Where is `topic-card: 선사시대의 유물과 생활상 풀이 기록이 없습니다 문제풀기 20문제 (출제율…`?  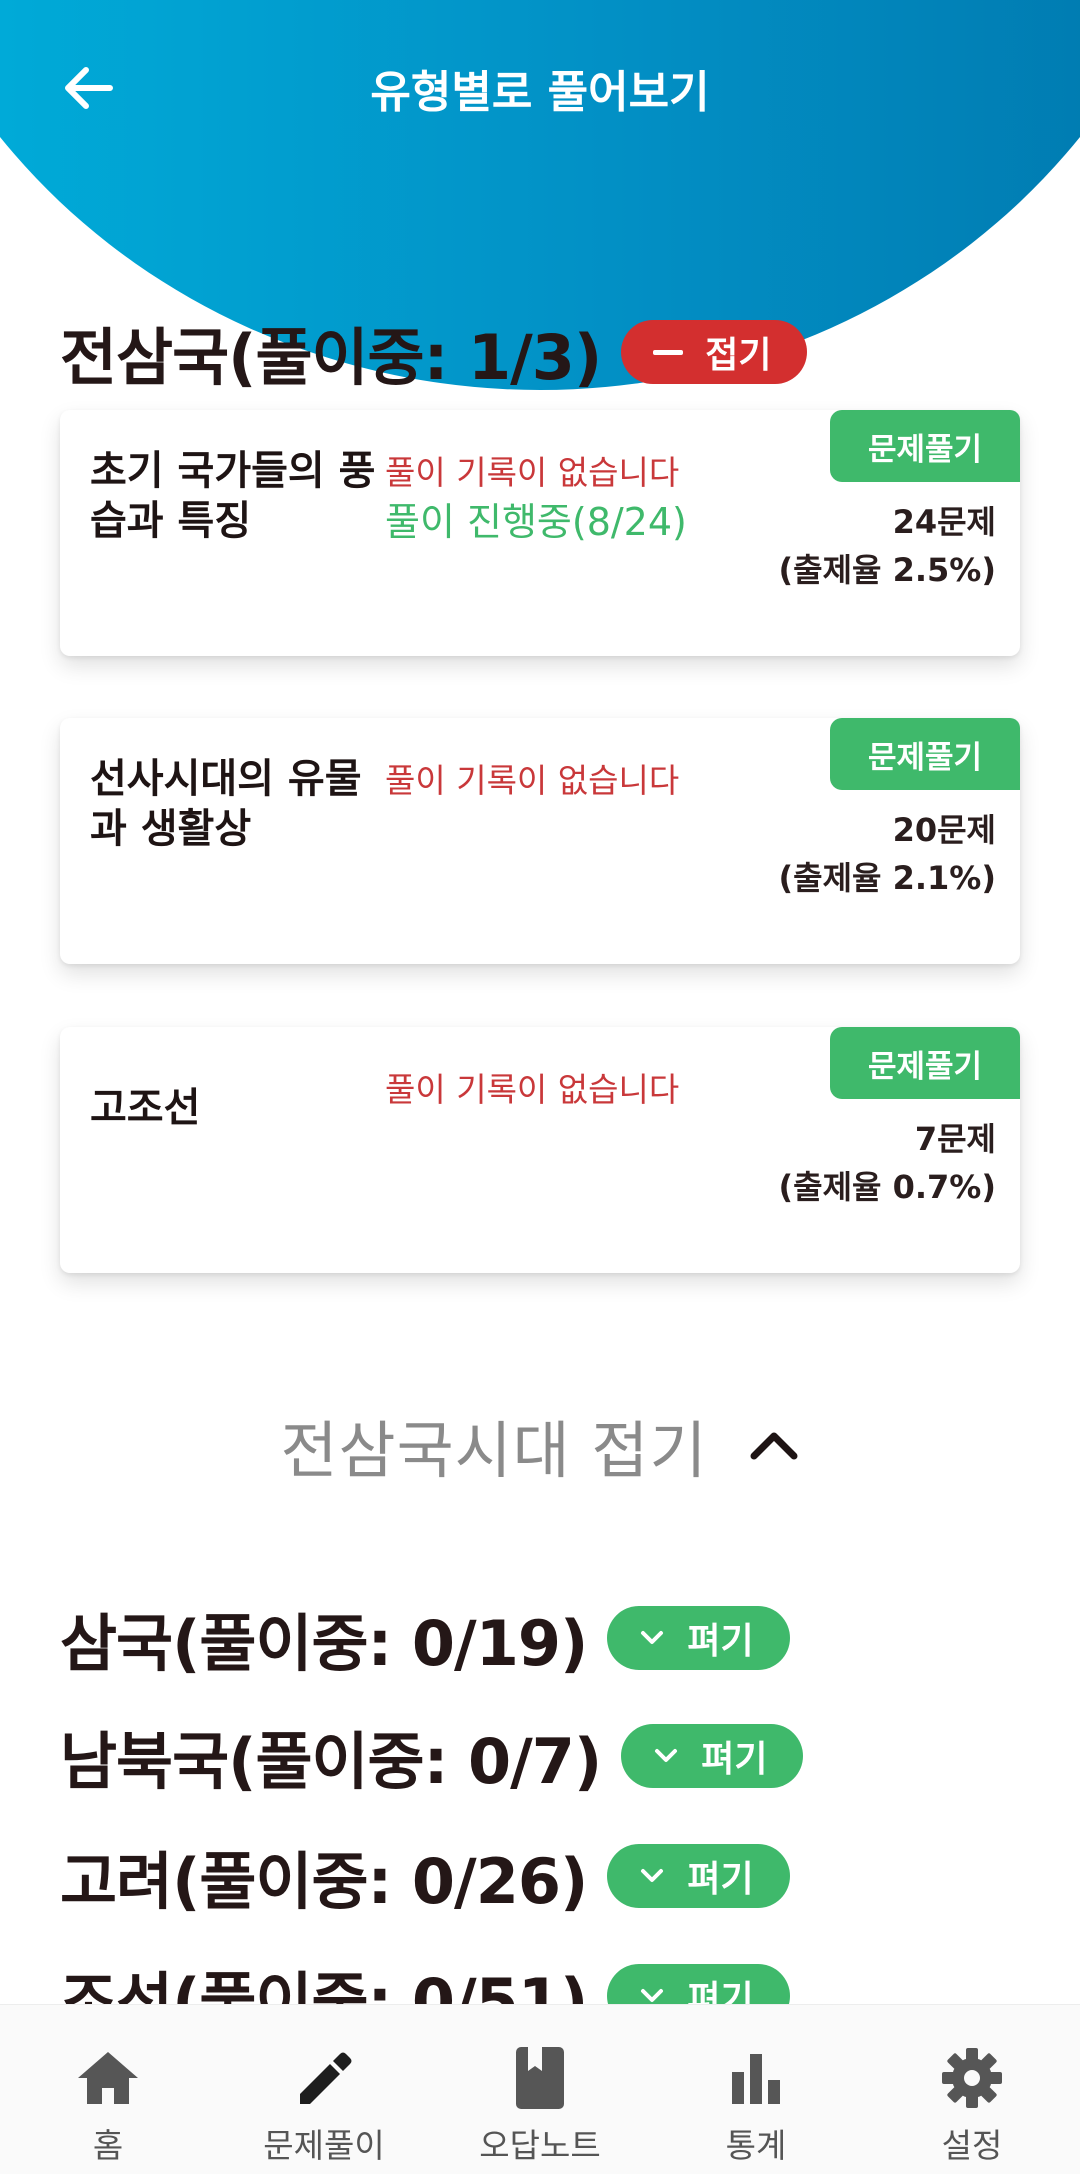
topic-card: 선사시대의 유물과 생활상 풀이 기록이 없습니다 문제풀기 20문제 (출제율… is located at coordinates (540, 841).